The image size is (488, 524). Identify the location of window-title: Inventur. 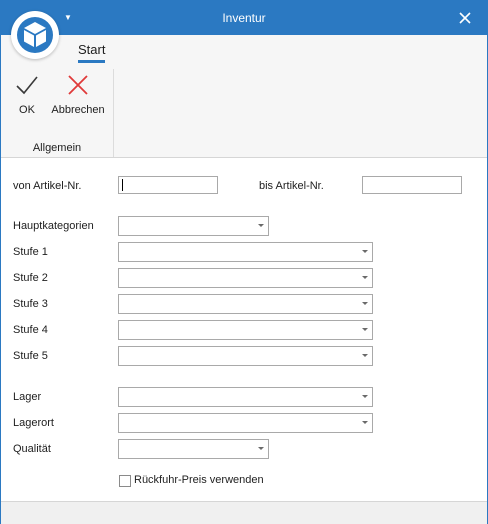
(244, 18).